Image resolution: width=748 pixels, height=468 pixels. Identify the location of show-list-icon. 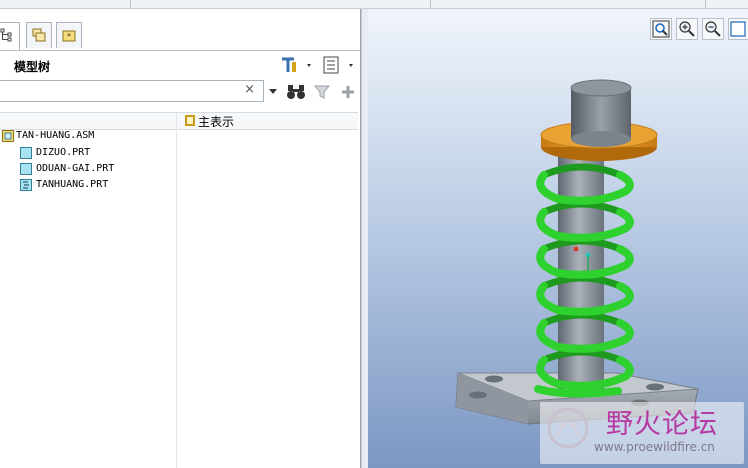
(338, 65).